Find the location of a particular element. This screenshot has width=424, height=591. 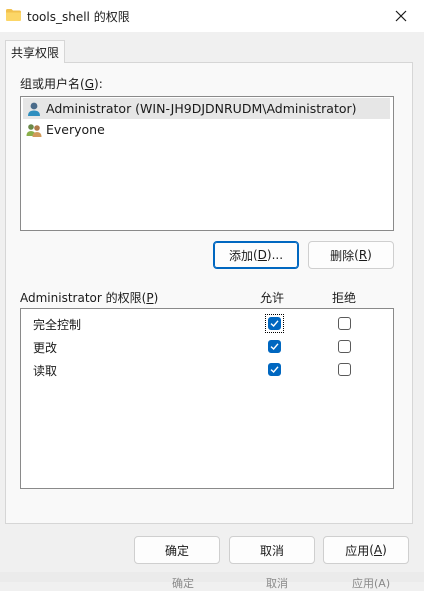

cancel-button: 取消 is located at coordinates (272, 550).